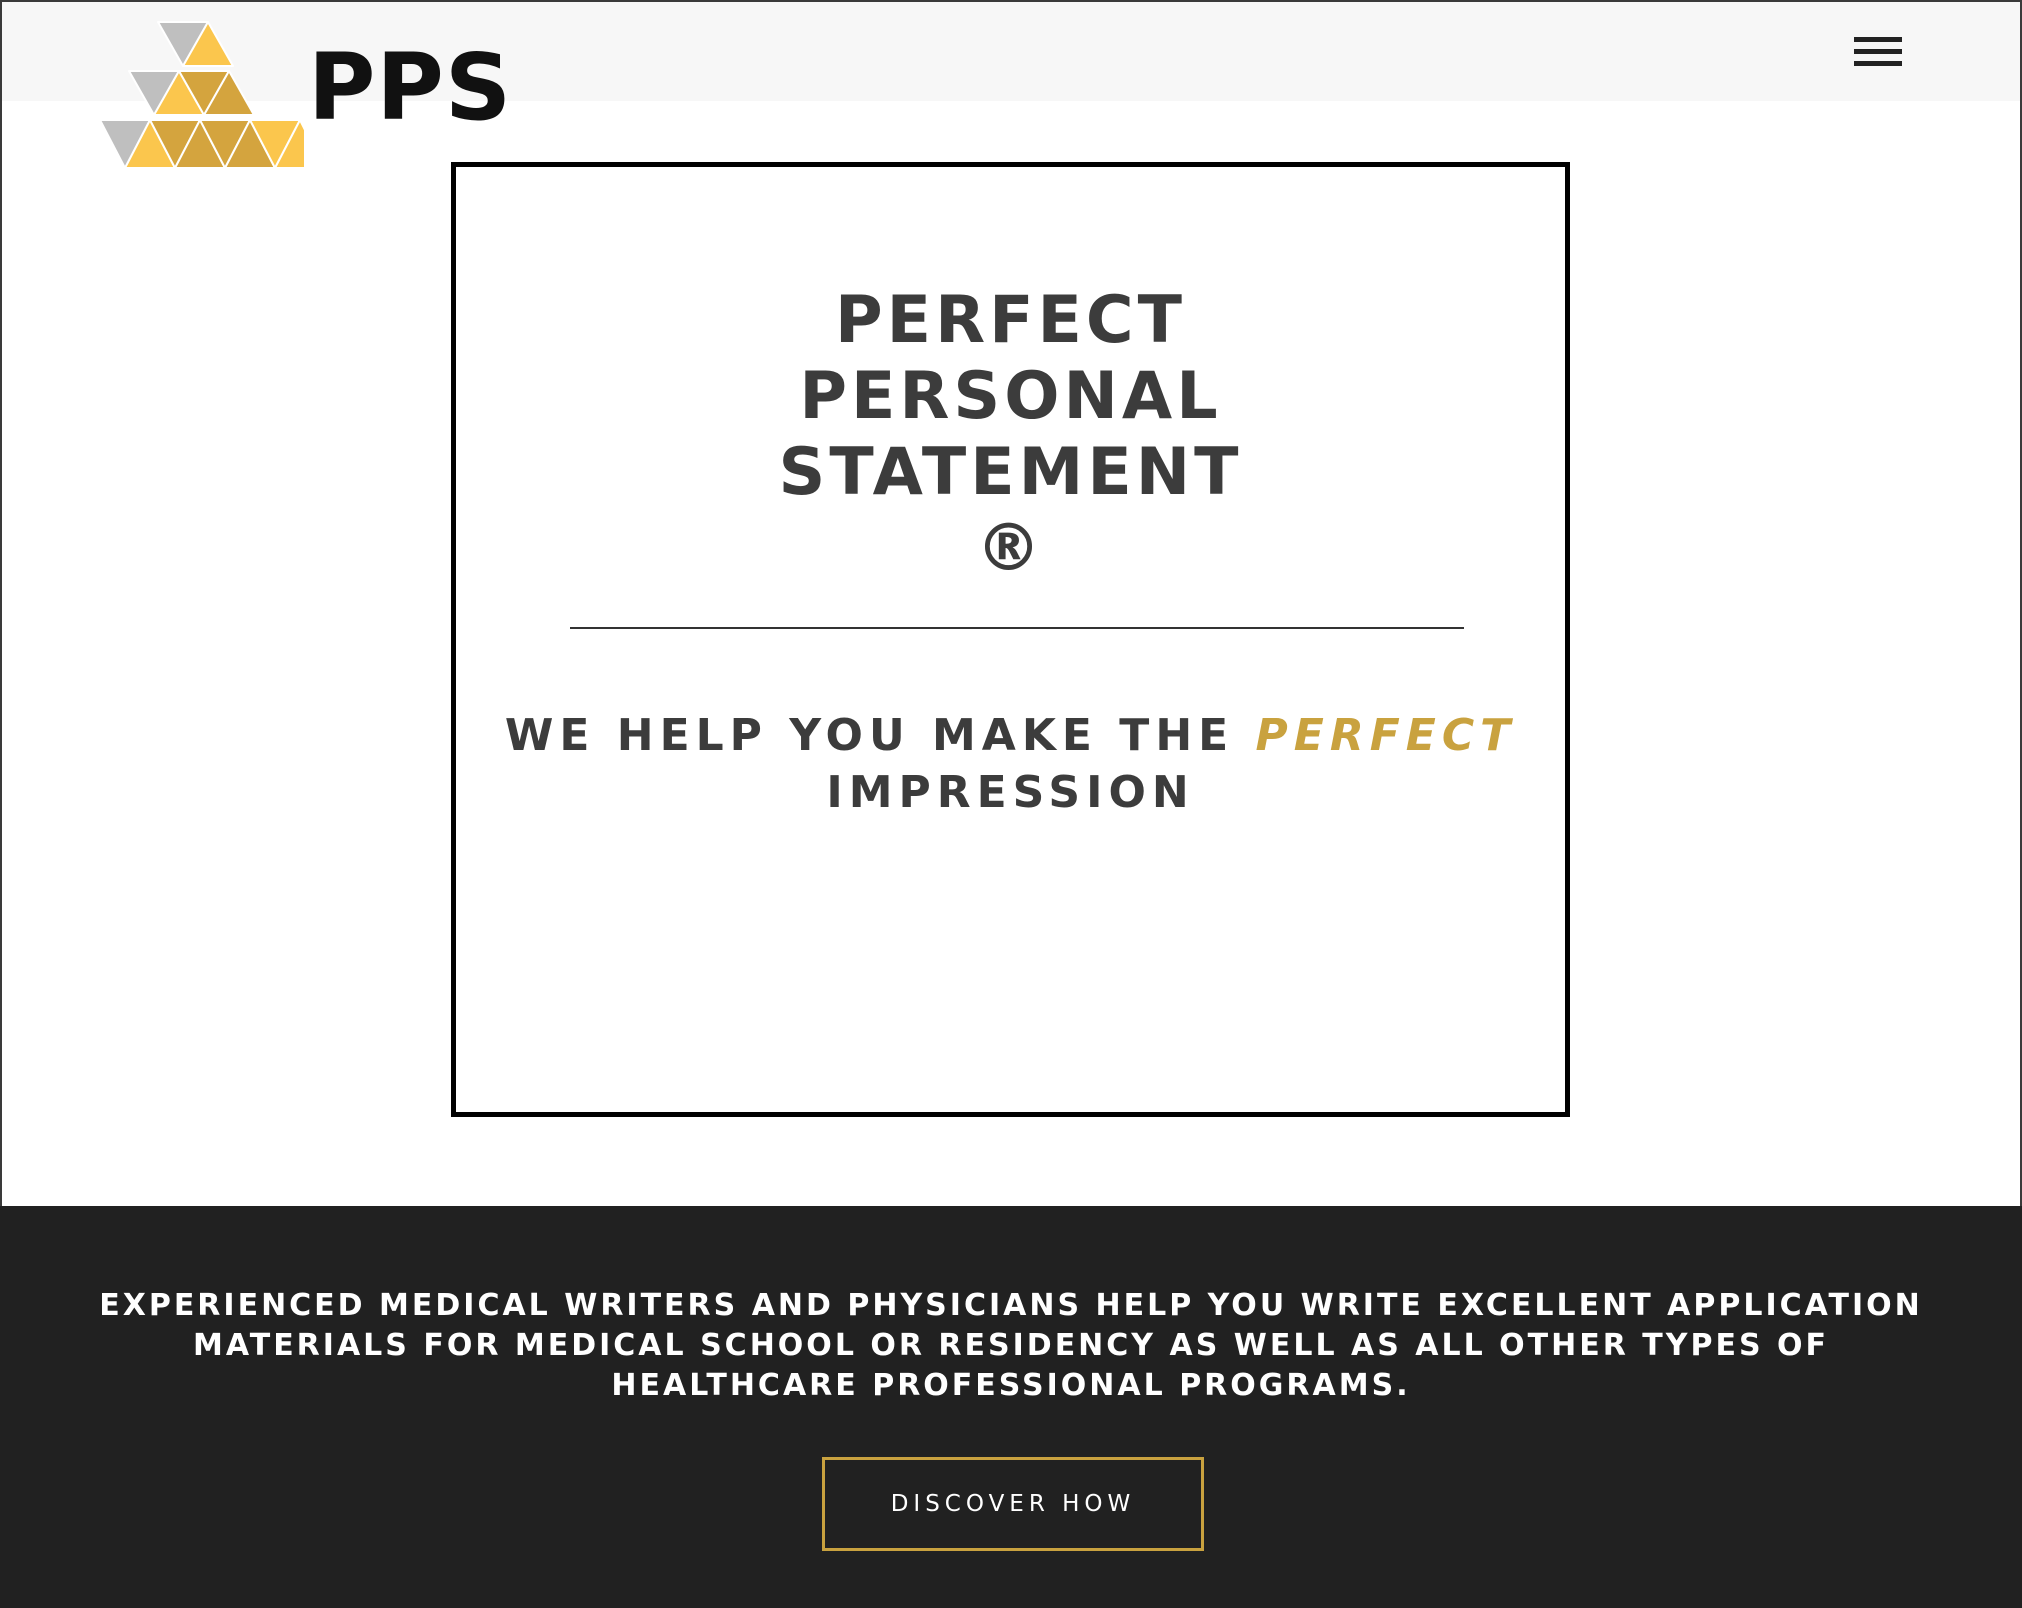 The image size is (2022, 1608). I want to click on hero-title-line: PERSONAL, so click(1010, 396).